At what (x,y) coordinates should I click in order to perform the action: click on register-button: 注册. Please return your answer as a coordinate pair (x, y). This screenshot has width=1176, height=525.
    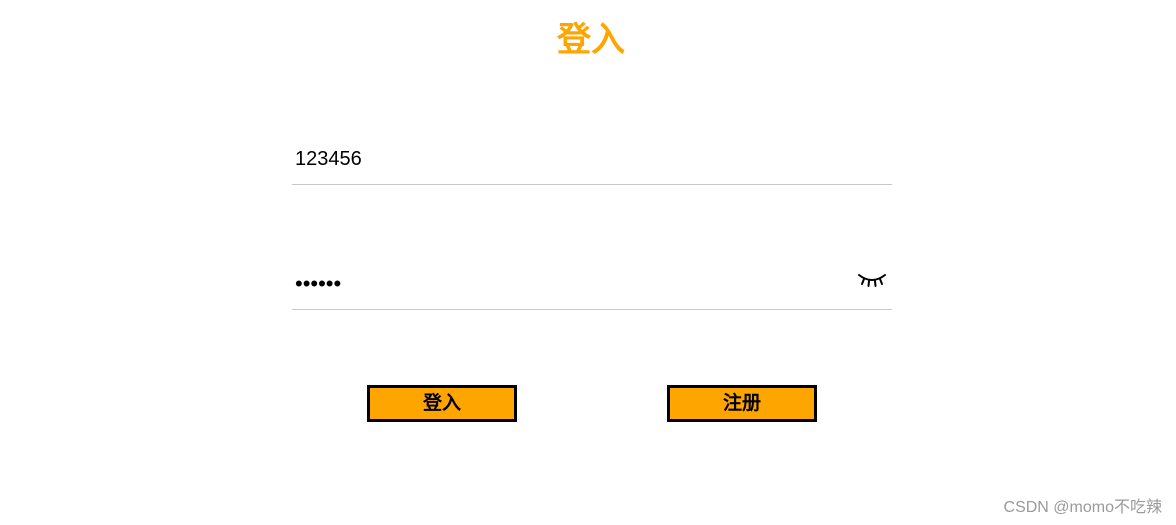
    Looking at the image, I should click on (742, 403).